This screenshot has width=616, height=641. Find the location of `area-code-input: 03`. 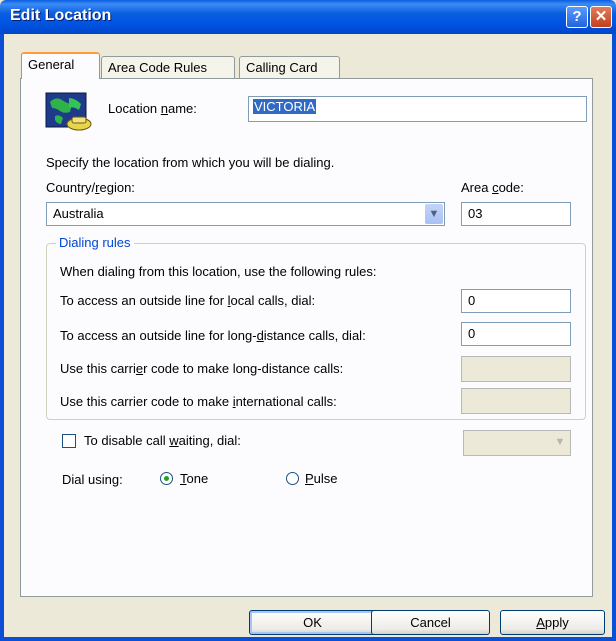

area-code-input: 03 is located at coordinates (516, 214).